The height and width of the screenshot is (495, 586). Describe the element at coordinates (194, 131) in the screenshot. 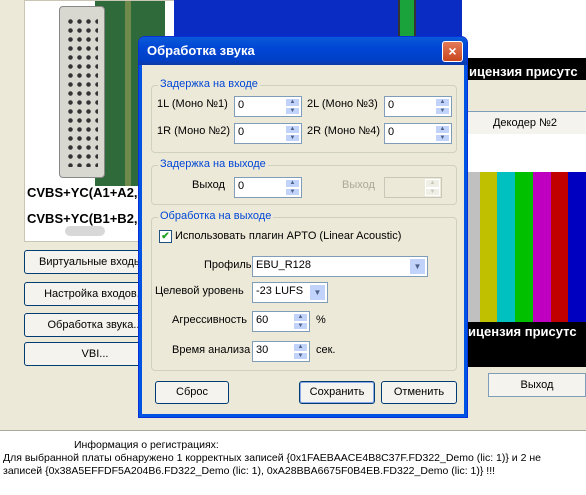

I see `input-1r-label: 1R (Моно №2)` at that location.